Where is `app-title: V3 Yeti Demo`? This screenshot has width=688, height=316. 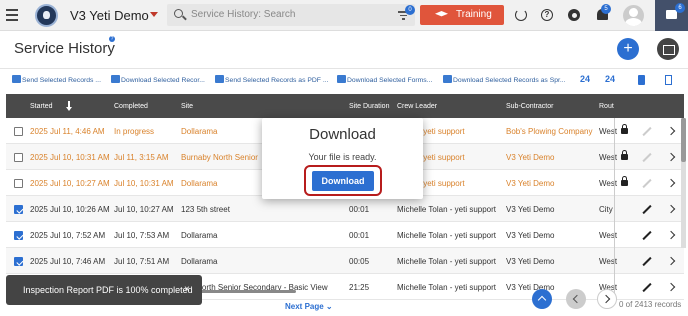
app-title: V3 Yeti Demo is located at coordinates (109, 15).